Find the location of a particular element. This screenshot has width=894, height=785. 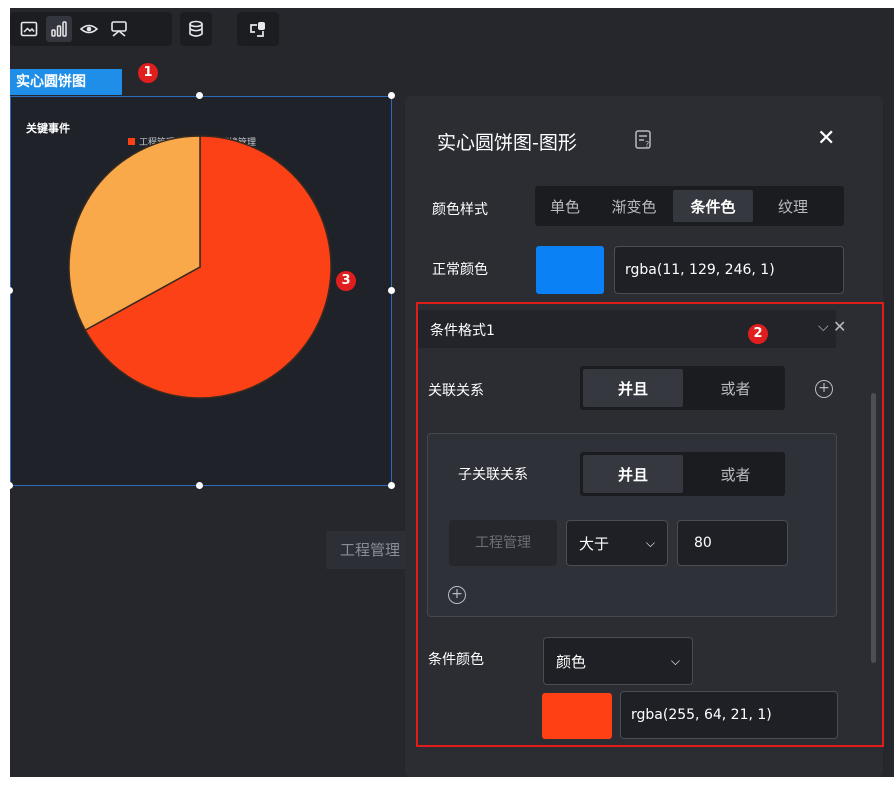

normal-color-swatch is located at coordinates (570, 270).